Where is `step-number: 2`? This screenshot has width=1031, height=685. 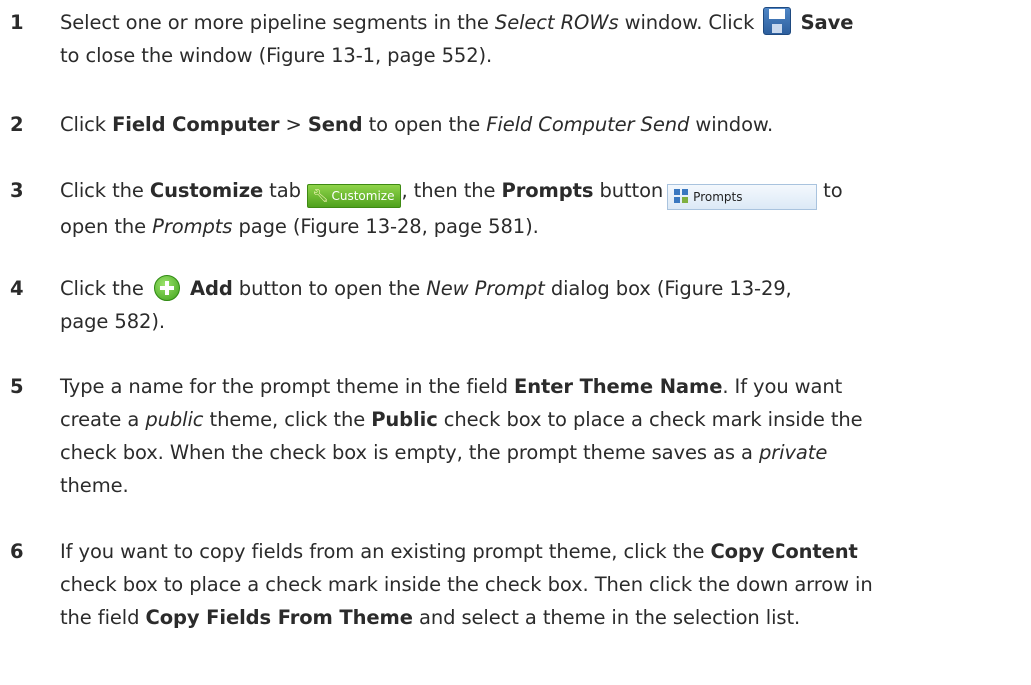
step-number: 2 is located at coordinates (17, 124).